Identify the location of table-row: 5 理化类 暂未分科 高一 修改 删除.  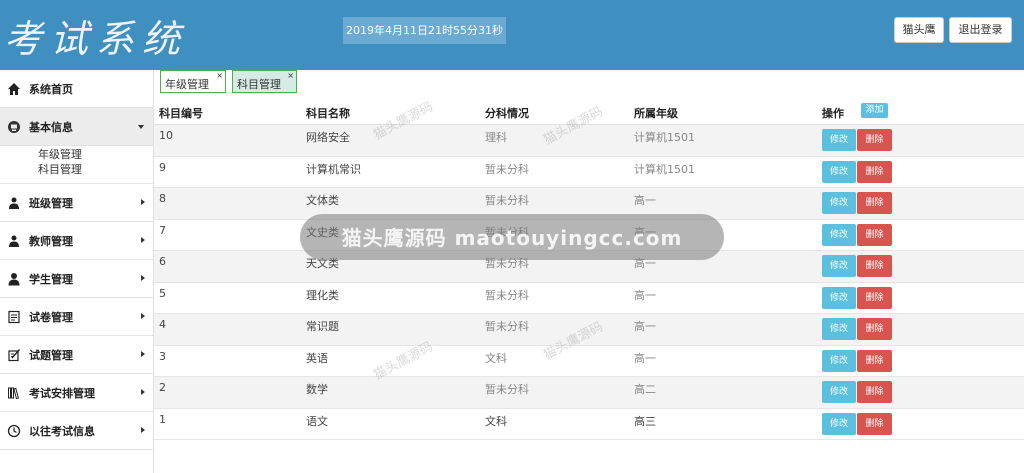
(589, 298).